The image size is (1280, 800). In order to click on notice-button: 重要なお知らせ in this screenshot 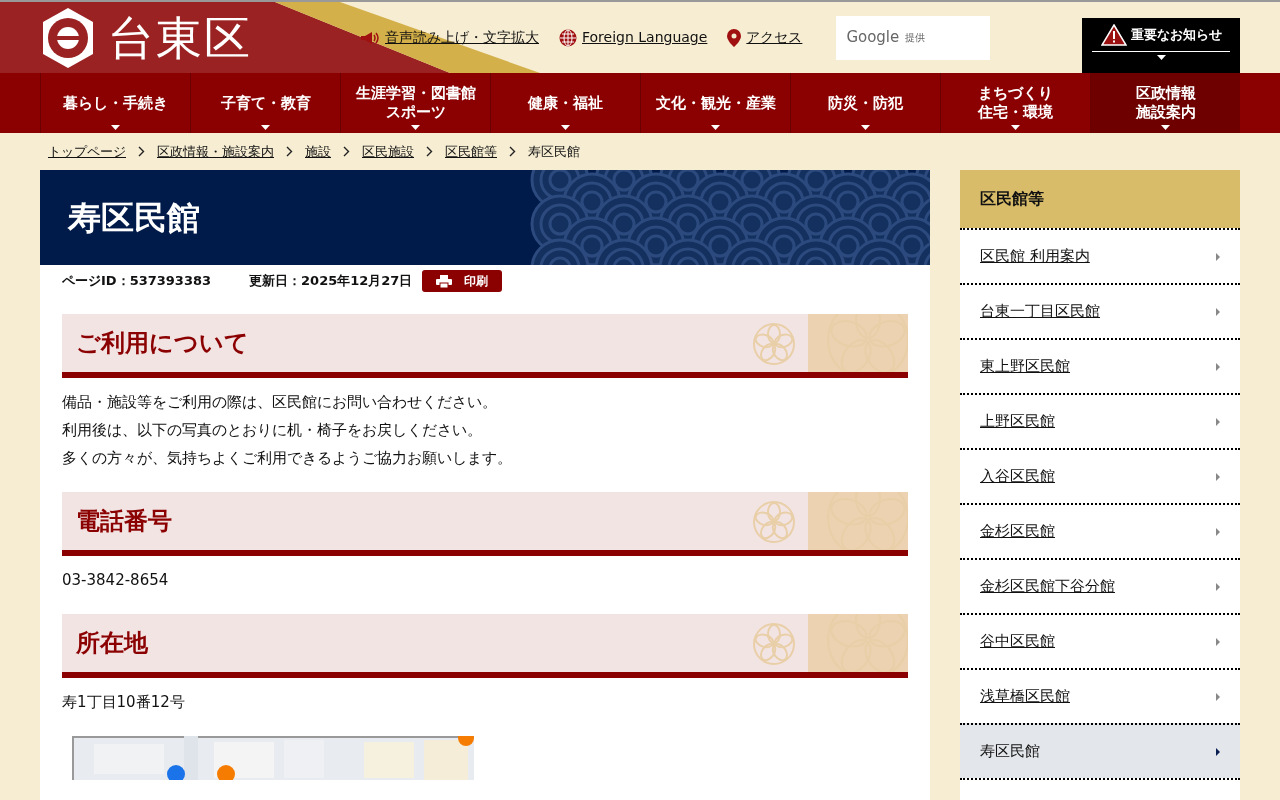, I will do `click(1161, 45)`.